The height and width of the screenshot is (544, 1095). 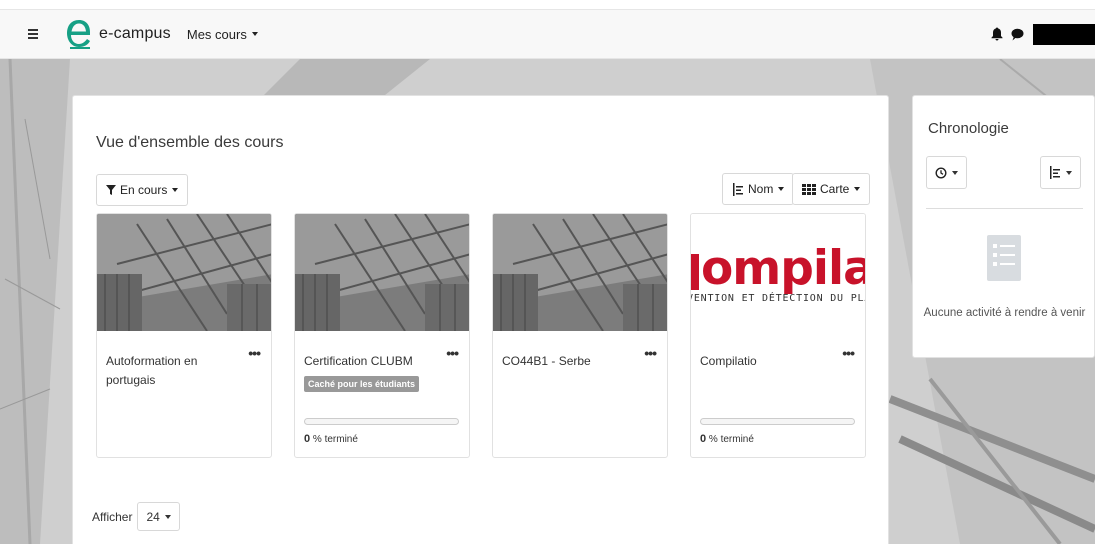 I want to click on sort-label: Nom, so click(x=761, y=189).